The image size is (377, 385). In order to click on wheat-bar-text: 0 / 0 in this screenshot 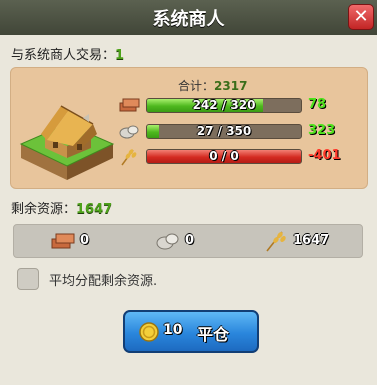, I will do `click(224, 156)`.